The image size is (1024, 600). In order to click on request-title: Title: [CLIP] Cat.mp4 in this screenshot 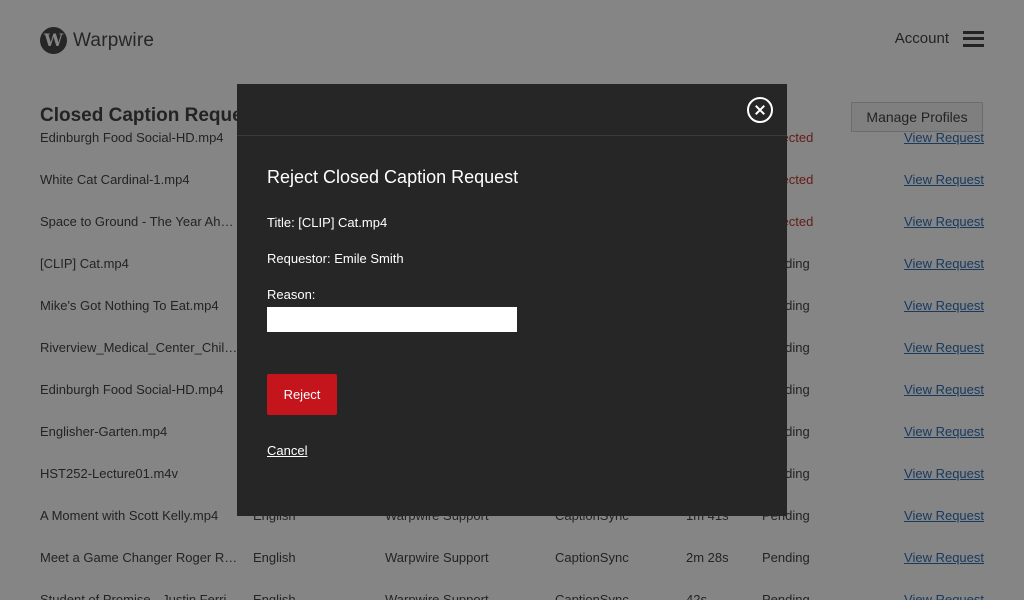, I will do `click(327, 222)`.